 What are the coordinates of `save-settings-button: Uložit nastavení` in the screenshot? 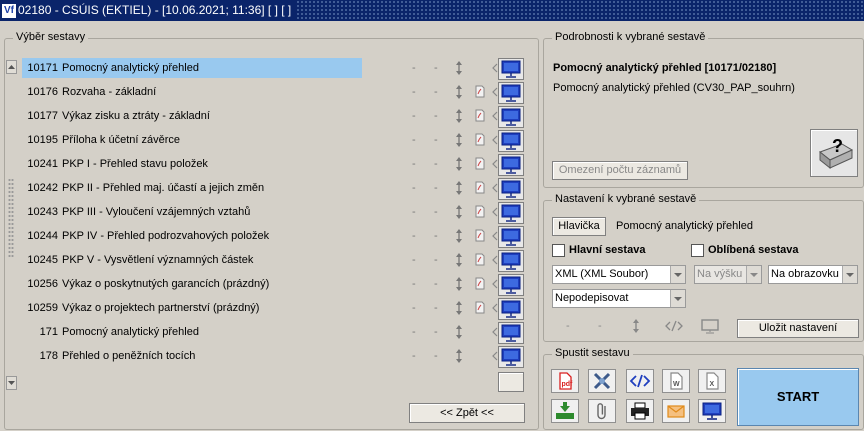 It's located at (798, 328).